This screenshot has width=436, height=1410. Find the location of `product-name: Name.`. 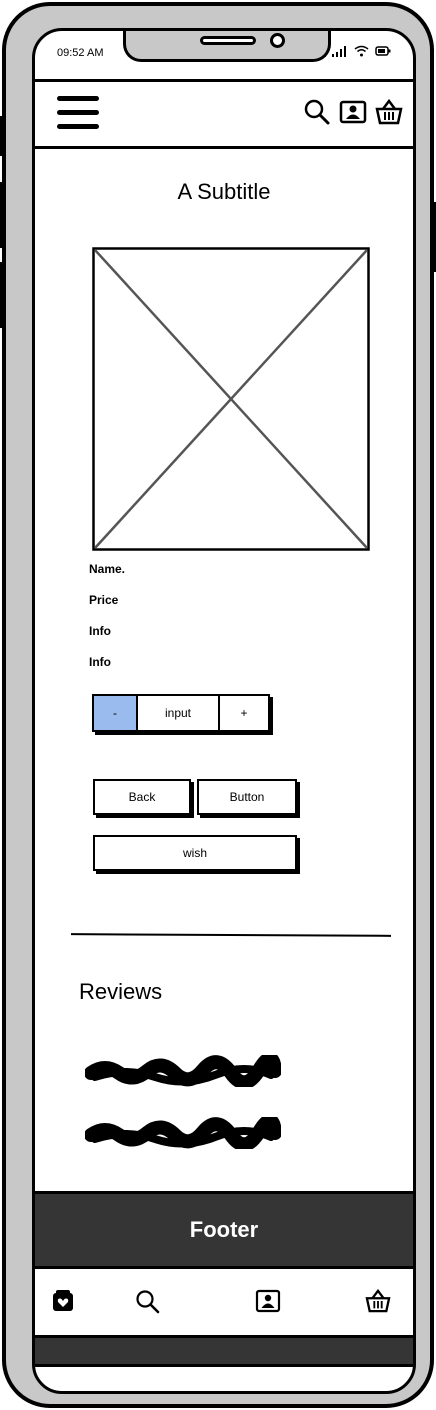

product-name: Name. is located at coordinates (107, 569).